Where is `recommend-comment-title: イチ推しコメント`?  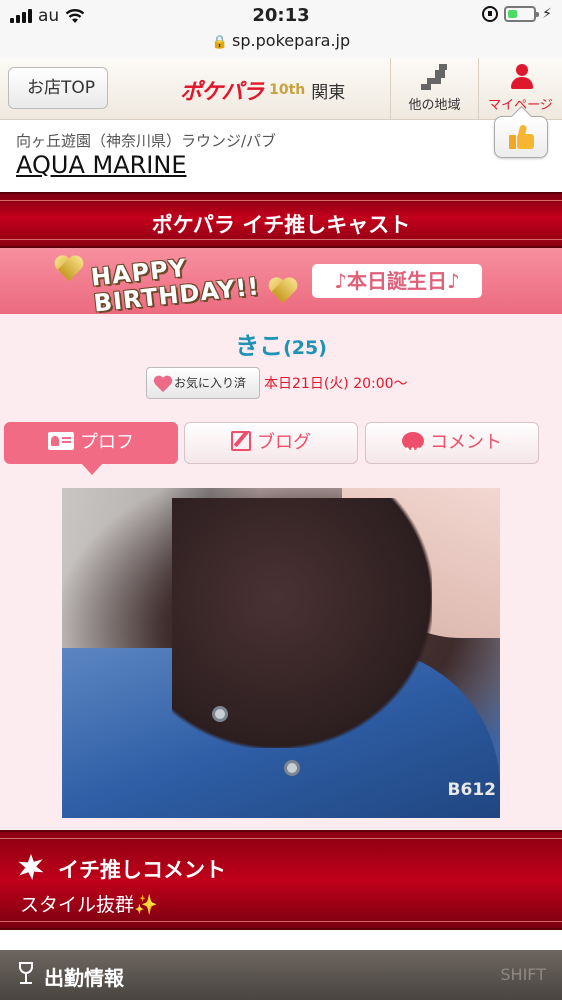 recommend-comment-title: イチ推しコメント is located at coordinates (142, 870).